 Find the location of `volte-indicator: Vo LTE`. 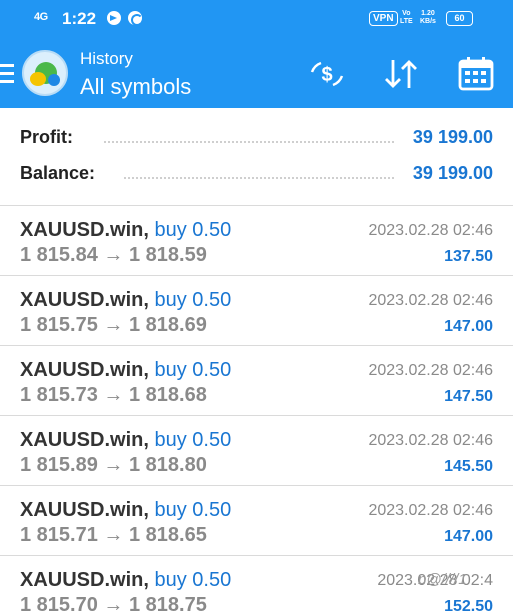

volte-indicator: Vo LTE is located at coordinates (406, 18).